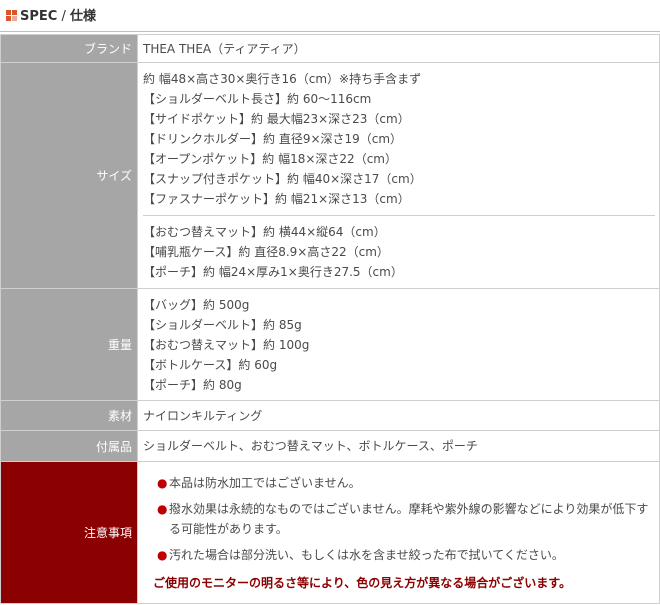 Image resolution: width=660 pixels, height=605 pixels. What do you see at coordinates (69, 344) in the screenshot?
I see `label-weight: 重量` at bounding box center [69, 344].